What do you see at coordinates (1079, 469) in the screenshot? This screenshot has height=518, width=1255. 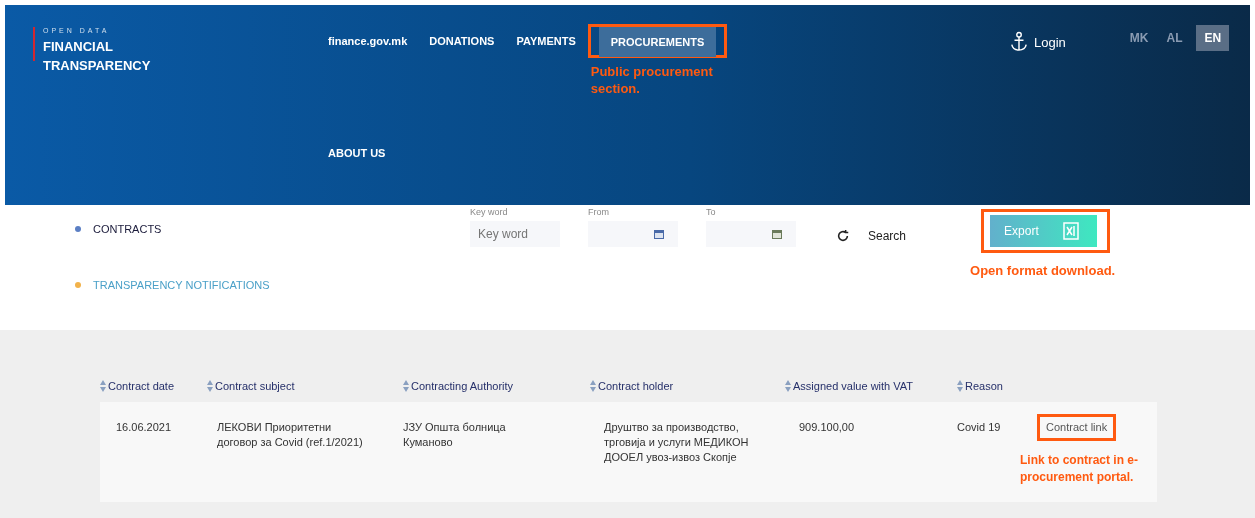 I see `annotation-text: Link to contract in e-procurement portal.` at bounding box center [1079, 469].